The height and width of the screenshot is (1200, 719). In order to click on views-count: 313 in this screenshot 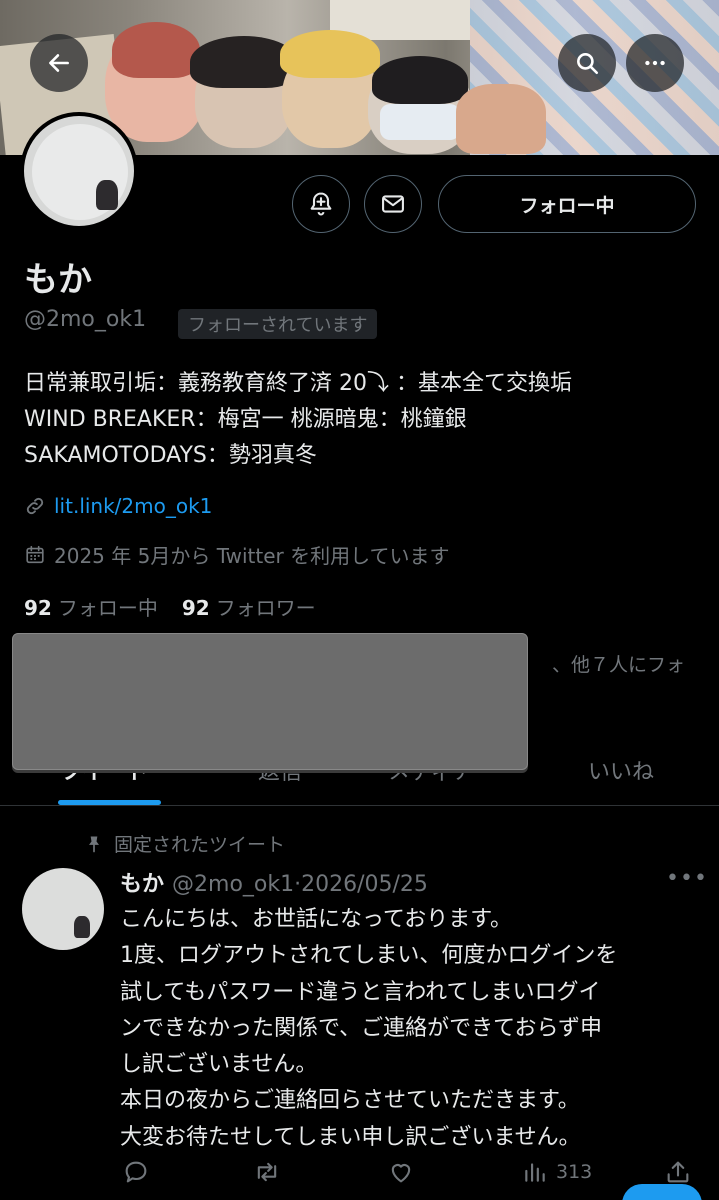, I will do `click(574, 1172)`.